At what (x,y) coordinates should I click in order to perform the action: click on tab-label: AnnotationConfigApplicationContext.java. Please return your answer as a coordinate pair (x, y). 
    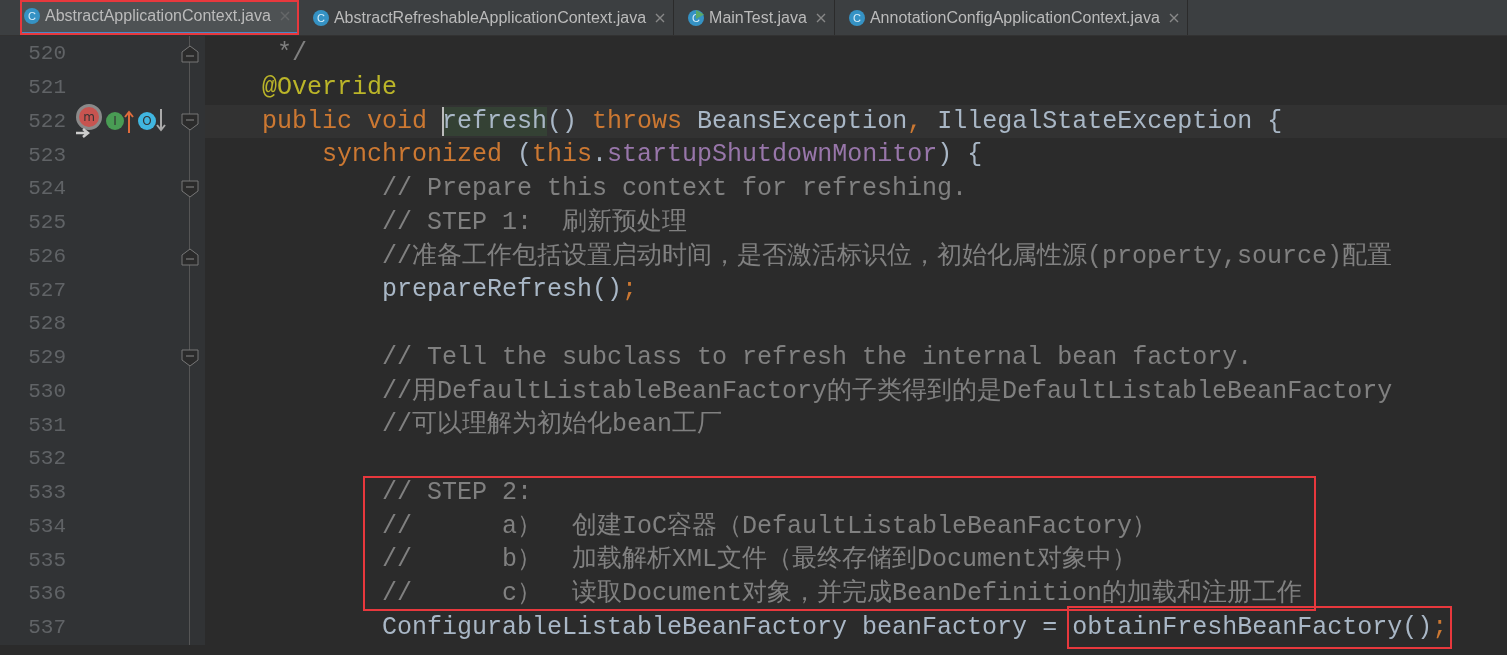
    Looking at the image, I should click on (1014, 17).